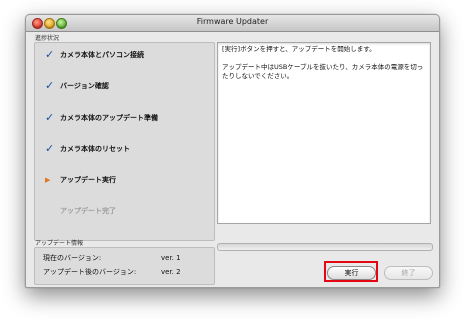 The image size is (464, 321). Describe the element at coordinates (88, 211) in the screenshot. I see `step-label: アップデート完了` at that location.